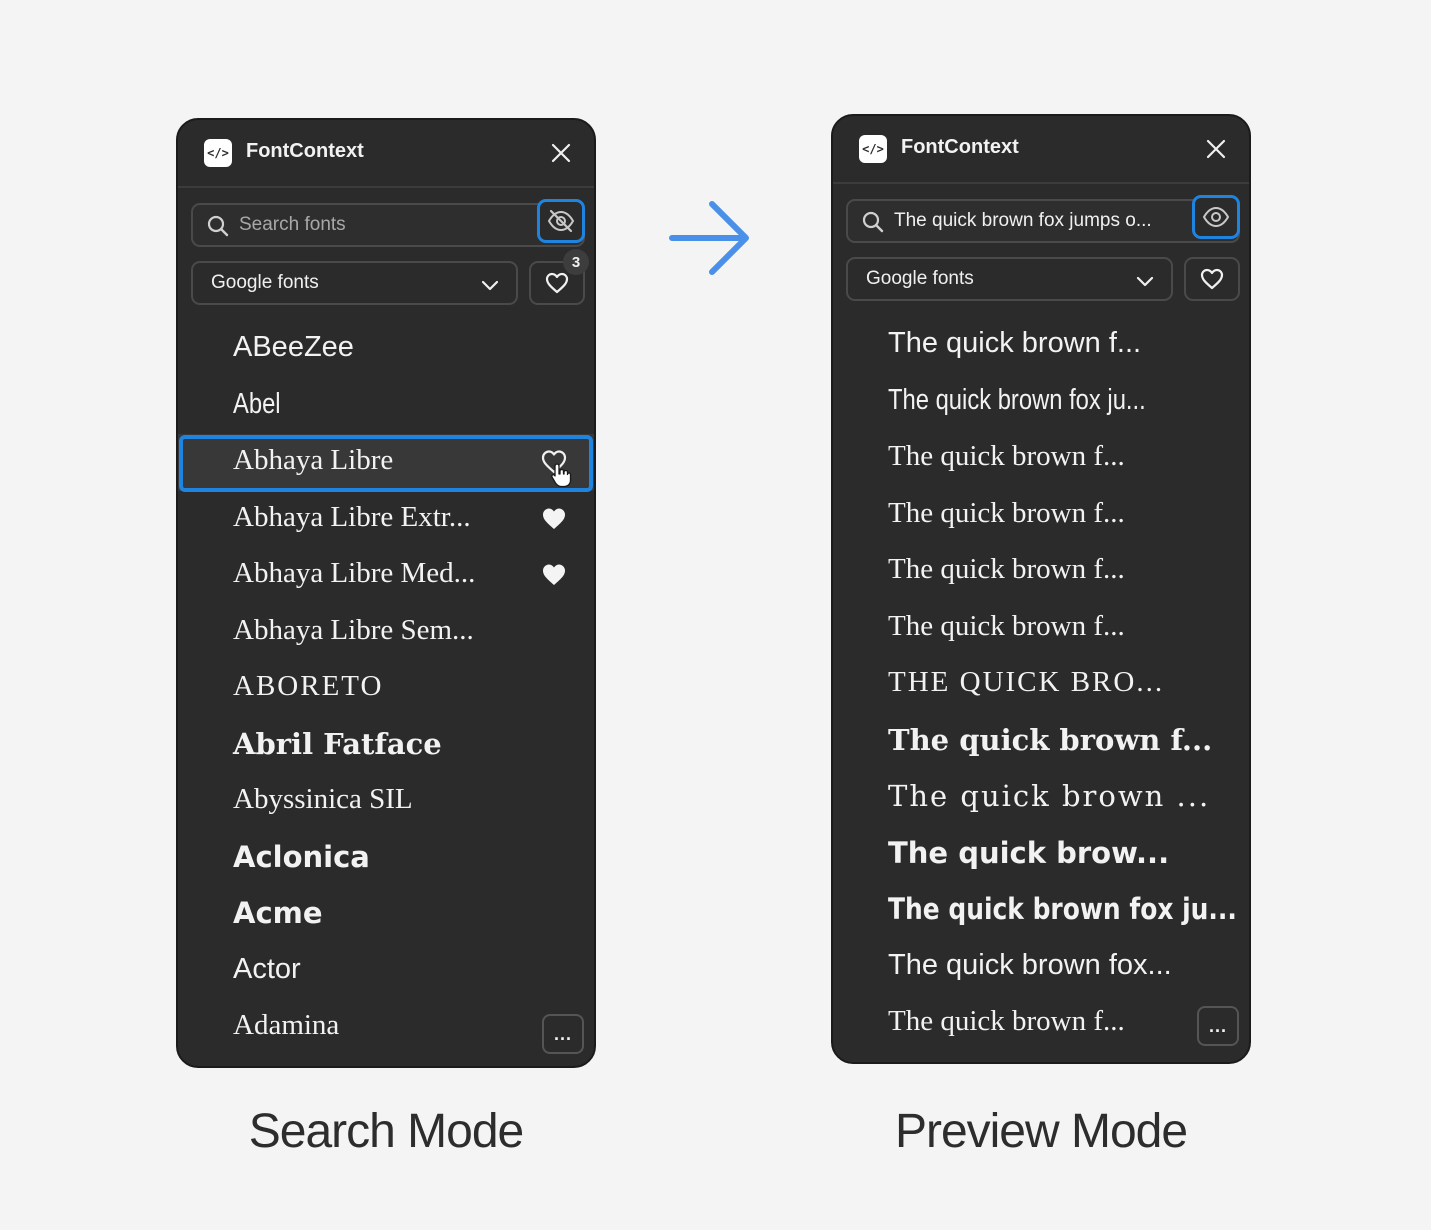 The image size is (1431, 1230). I want to click on font-item-abyssinica-sil: Abyssinica SIL, so click(386, 801).